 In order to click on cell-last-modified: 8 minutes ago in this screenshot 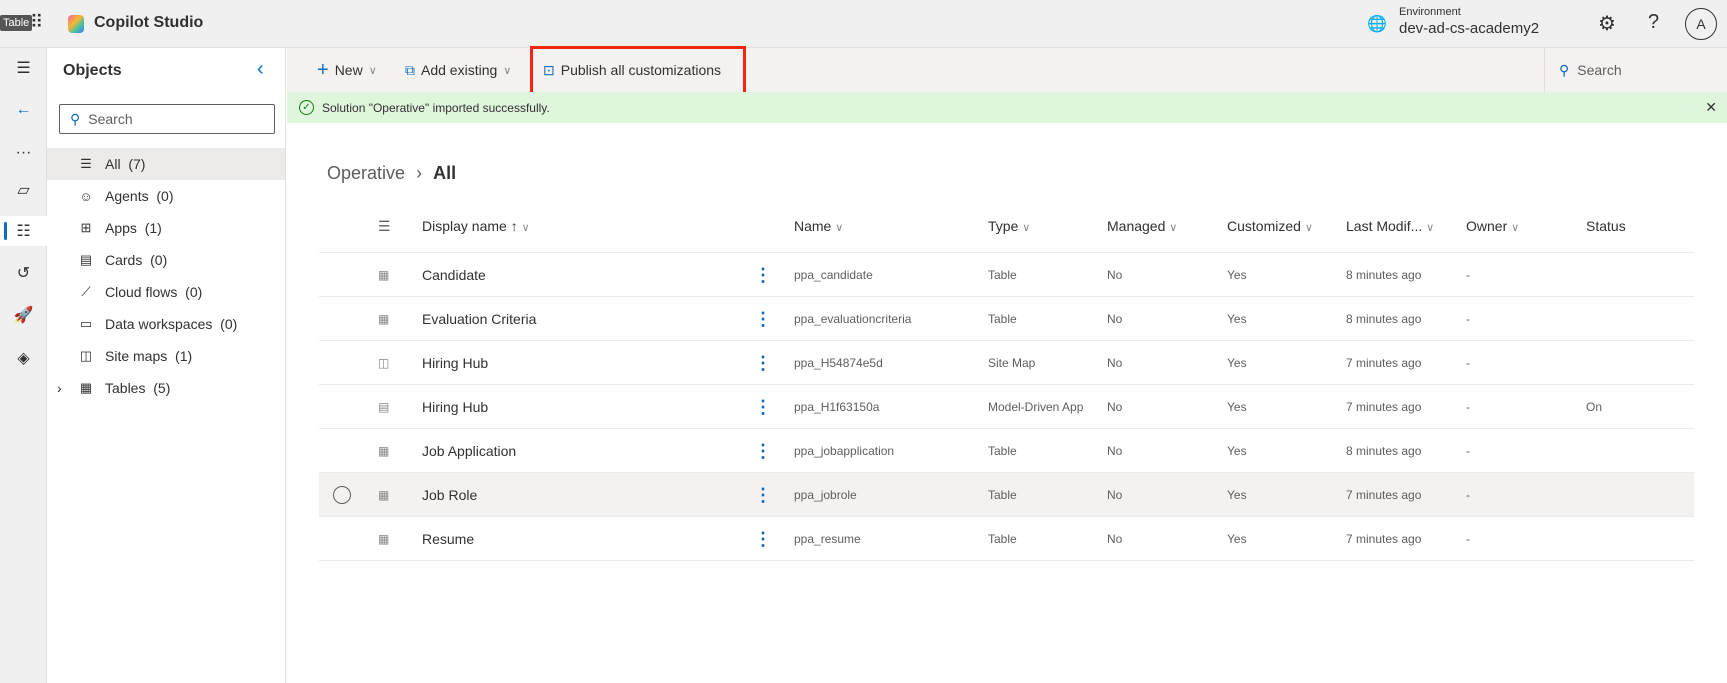, I will do `click(1384, 319)`.